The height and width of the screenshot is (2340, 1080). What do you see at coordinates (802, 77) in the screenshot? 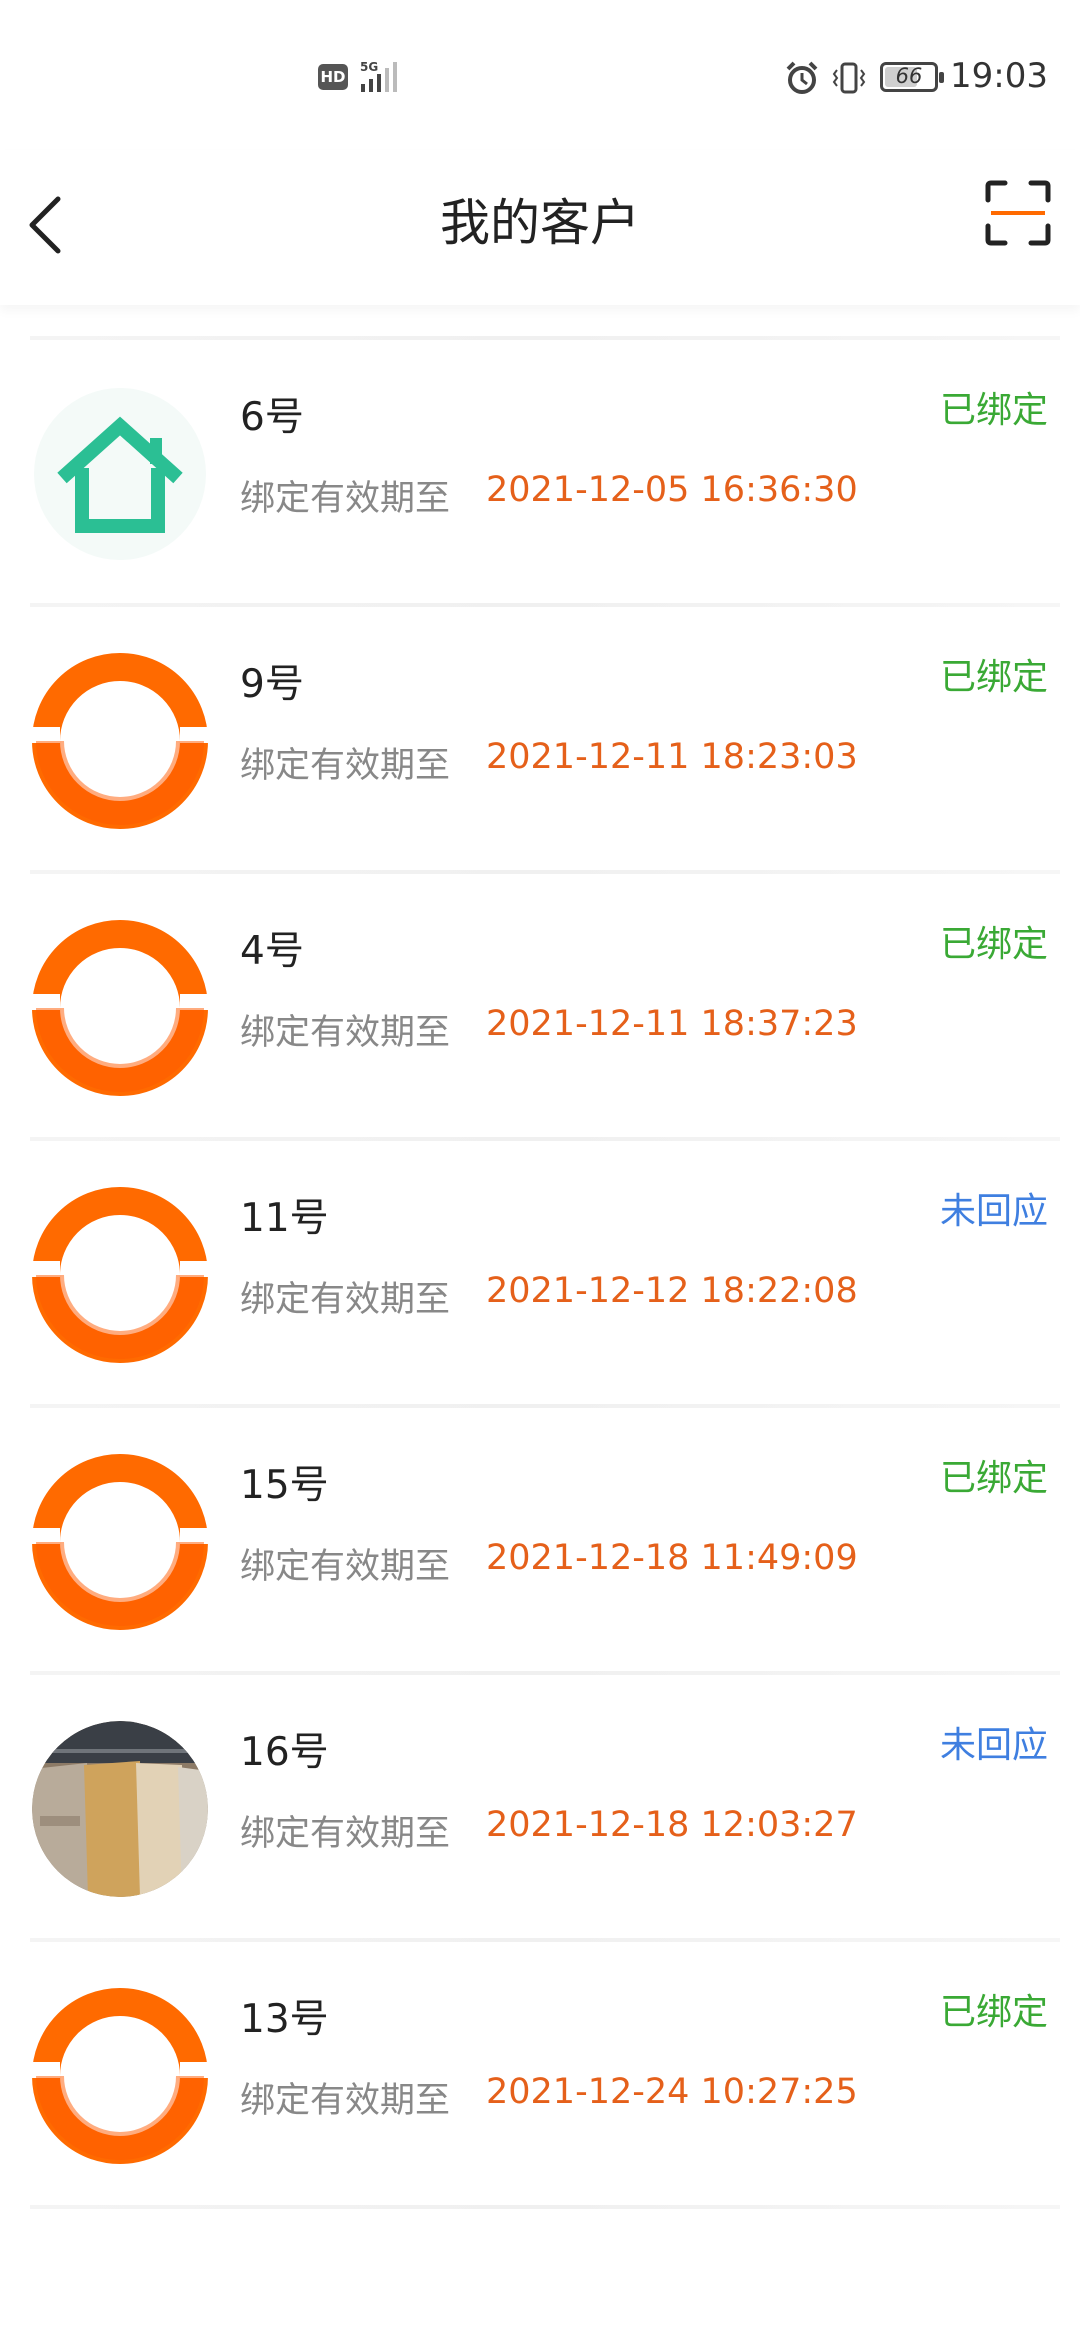
I see `alarm-icon` at bounding box center [802, 77].